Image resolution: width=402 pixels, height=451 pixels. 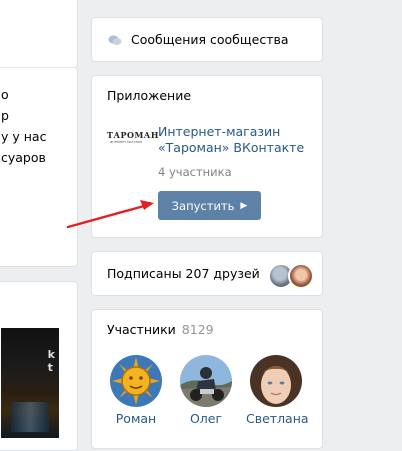 What do you see at coordinates (110, 214) in the screenshot?
I see `red-arrow-annotation-icon` at bounding box center [110, 214].